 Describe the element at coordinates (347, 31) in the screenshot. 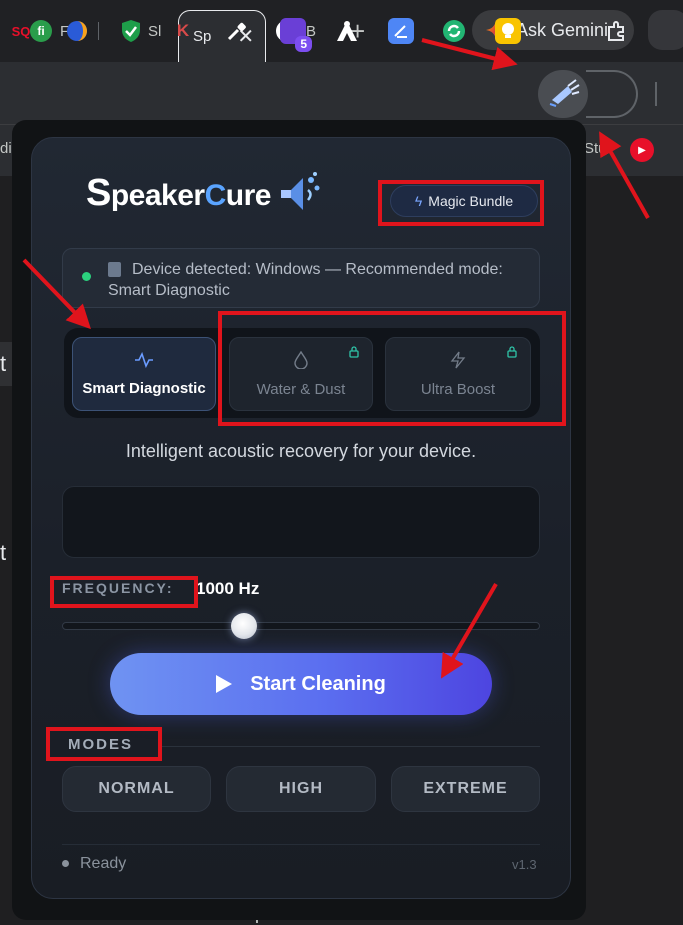

I see `a-extension-icon` at that location.